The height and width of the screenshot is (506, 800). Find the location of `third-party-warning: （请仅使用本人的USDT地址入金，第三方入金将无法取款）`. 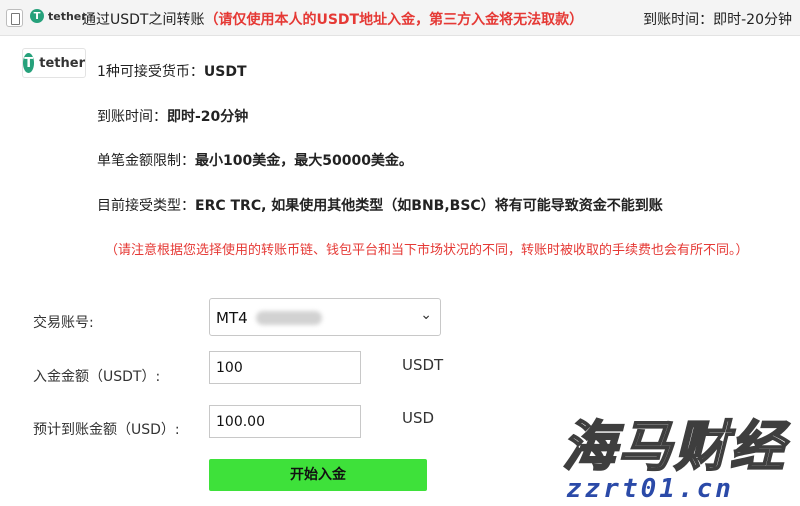

third-party-warning: （请仅使用本人的USDT地址入金，第三方入金将无法取款） is located at coordinates (394, 20).